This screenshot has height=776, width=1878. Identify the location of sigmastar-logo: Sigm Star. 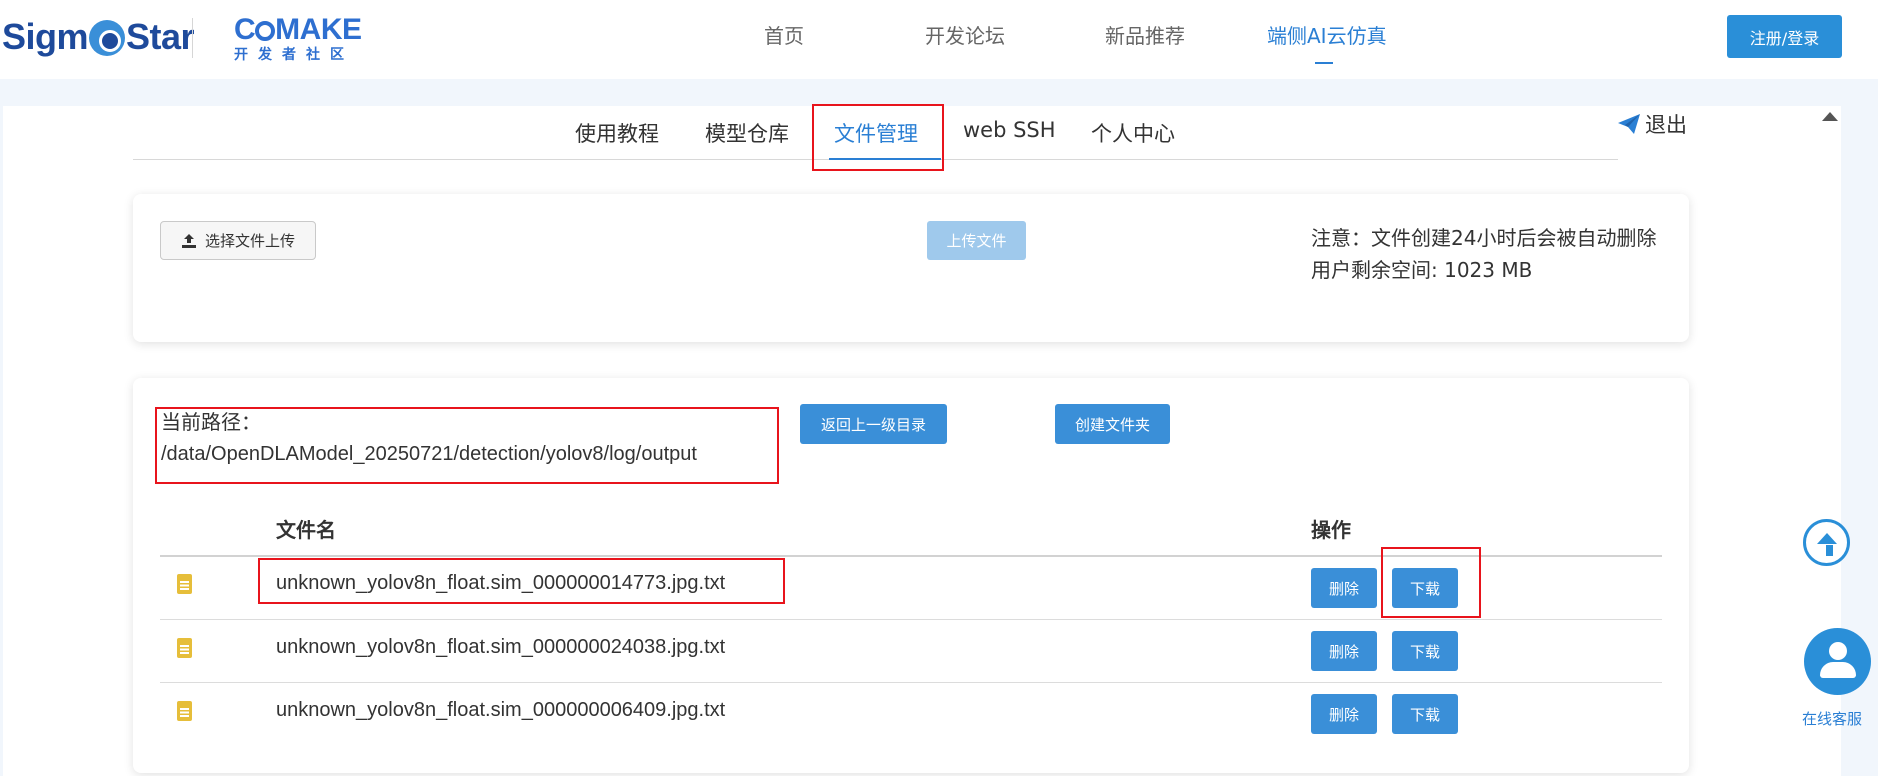
(98, 37).